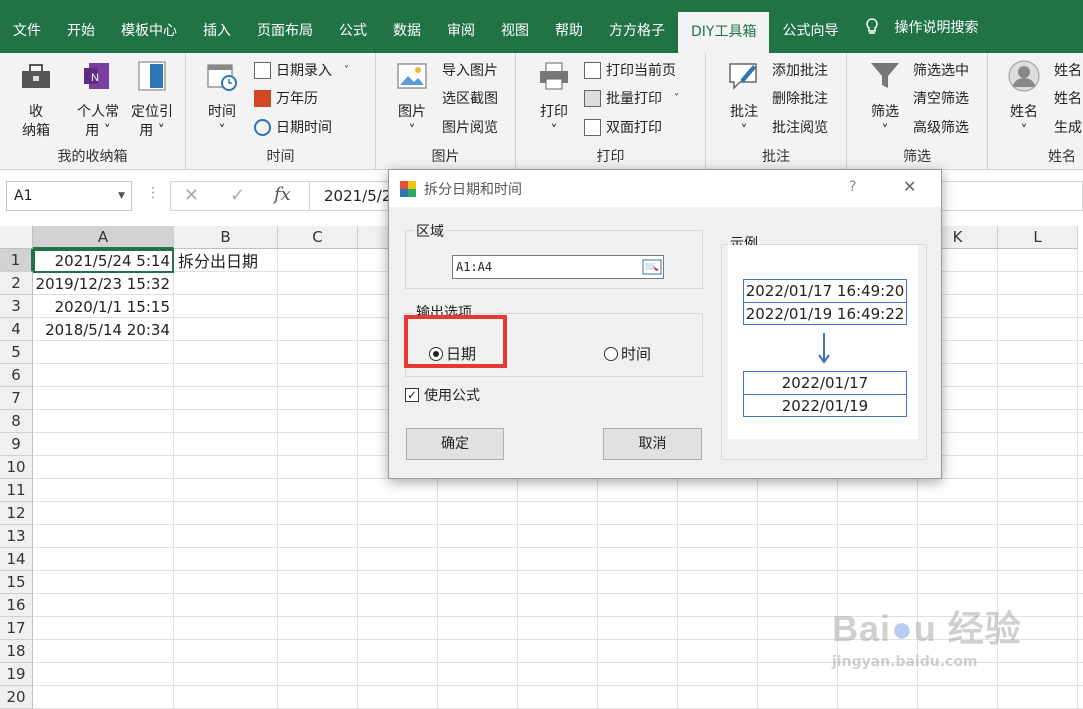  I want to click on cancel-edit-icon: ✕ ✓ fx, so click(240, 196).